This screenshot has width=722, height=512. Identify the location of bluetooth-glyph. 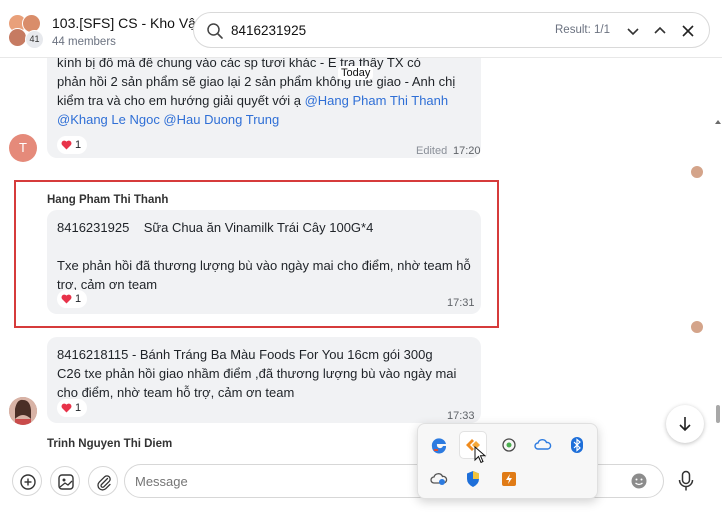
(577, 445).